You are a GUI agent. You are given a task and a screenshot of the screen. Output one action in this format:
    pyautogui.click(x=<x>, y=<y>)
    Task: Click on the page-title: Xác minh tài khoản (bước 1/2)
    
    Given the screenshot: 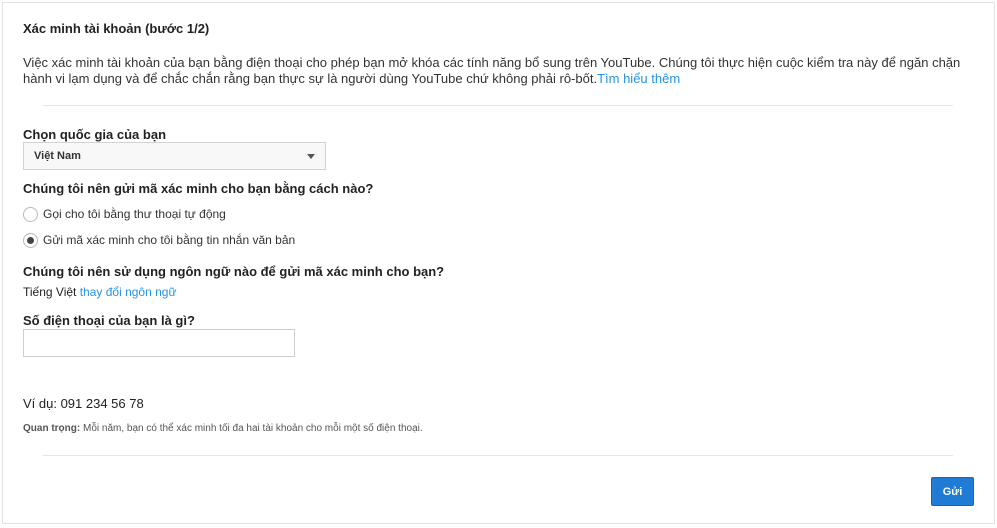 What is the action you would take?
    pyautogui.click(x=116, y=28)
    